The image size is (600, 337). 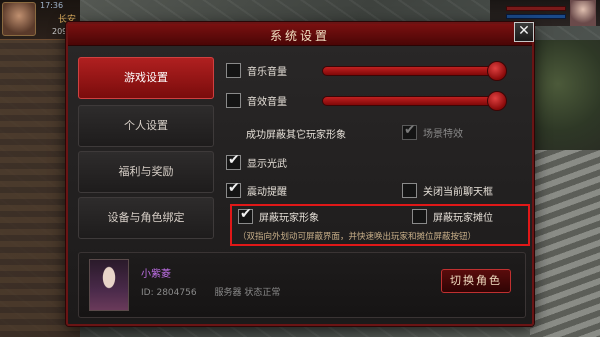 What do you see at coordinates (245, 215) in the screenshot?
I see `hide-players-checkbox` at bounding box center [245, 215].